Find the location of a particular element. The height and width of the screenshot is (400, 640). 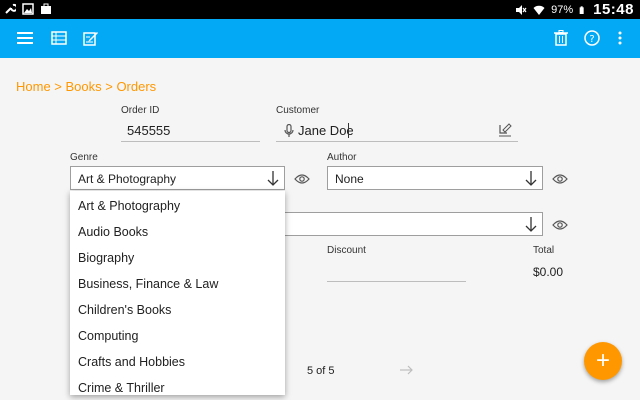

dropdown-option: Crime & Thriller is located at coordinates (177, 384).